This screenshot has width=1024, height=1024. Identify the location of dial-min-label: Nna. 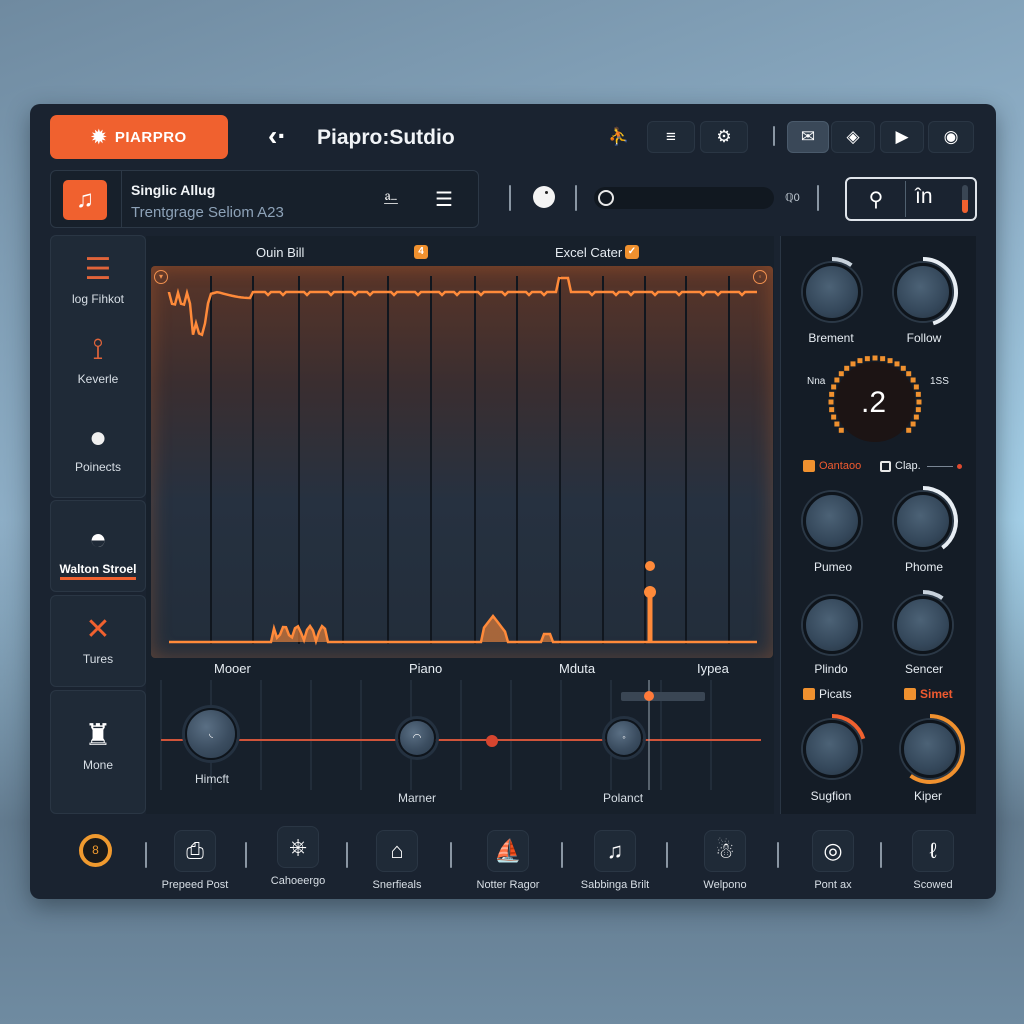
(816, 381).